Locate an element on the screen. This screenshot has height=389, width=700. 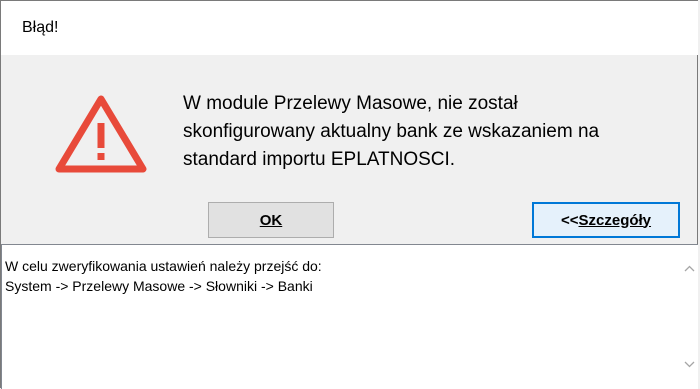
details-button: << Szczegóły is located at coordinates (606, 220).